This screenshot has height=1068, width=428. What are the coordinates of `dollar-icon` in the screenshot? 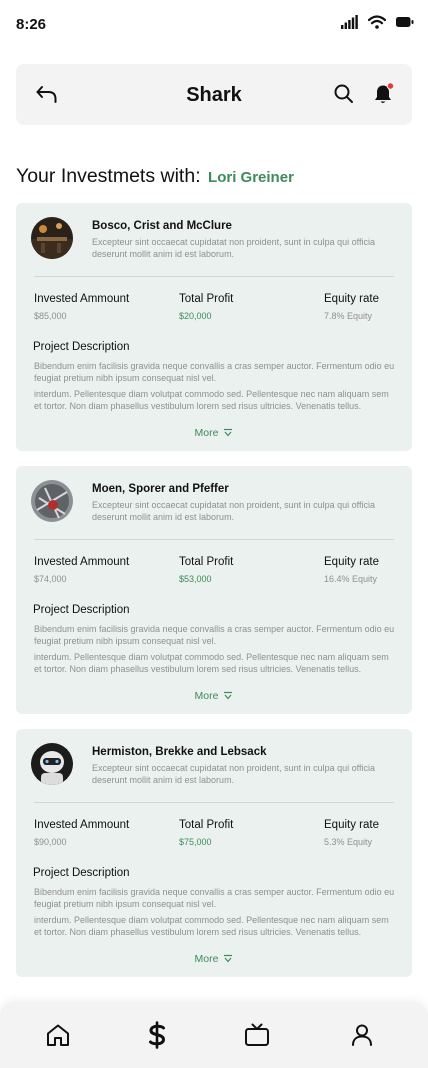 It's located at (157, 1035).